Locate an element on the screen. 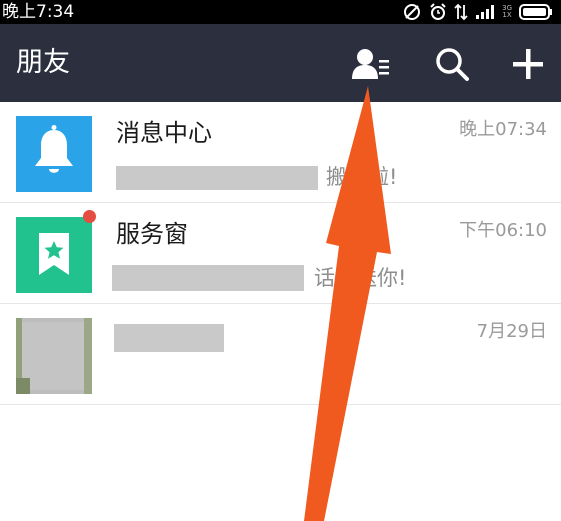 Image resolution: width=561 pixels, height=521 pixels. do-not-disturb-icon is located at coordinates (412, 12).